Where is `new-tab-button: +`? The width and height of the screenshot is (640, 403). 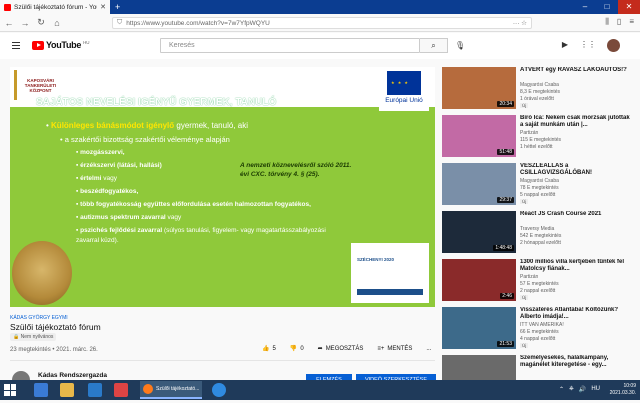
new-tab-button: + is located at coordinates (117, 7).